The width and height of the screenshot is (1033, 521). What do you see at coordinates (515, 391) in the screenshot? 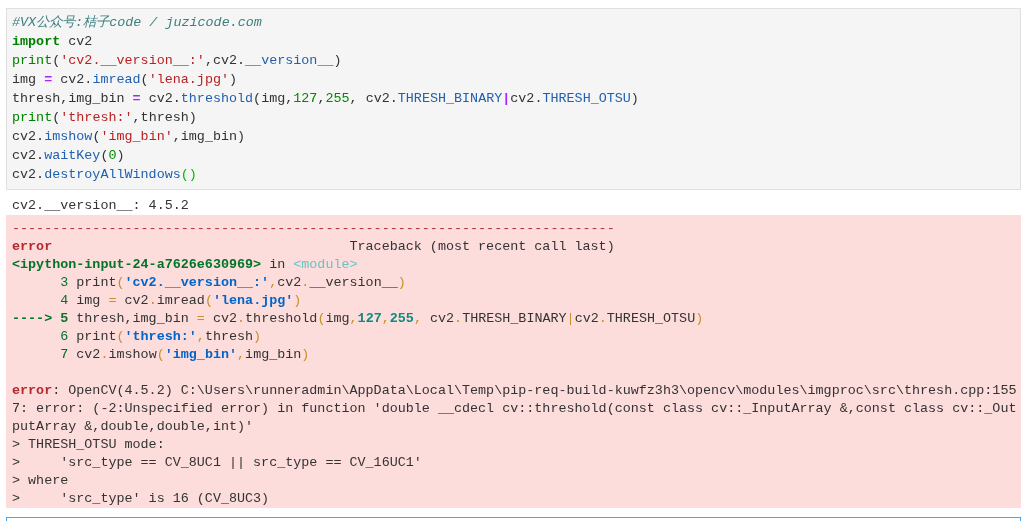
I see `error-message-line: error: OpenCV(4.5.2) C:\Users\runneradmin\AppData\Local\Temp\pip-req-build-kuwfz3h3\opencv\modules\imgproc\src\thresh.cpp:155` at bounding box center [515, 391].